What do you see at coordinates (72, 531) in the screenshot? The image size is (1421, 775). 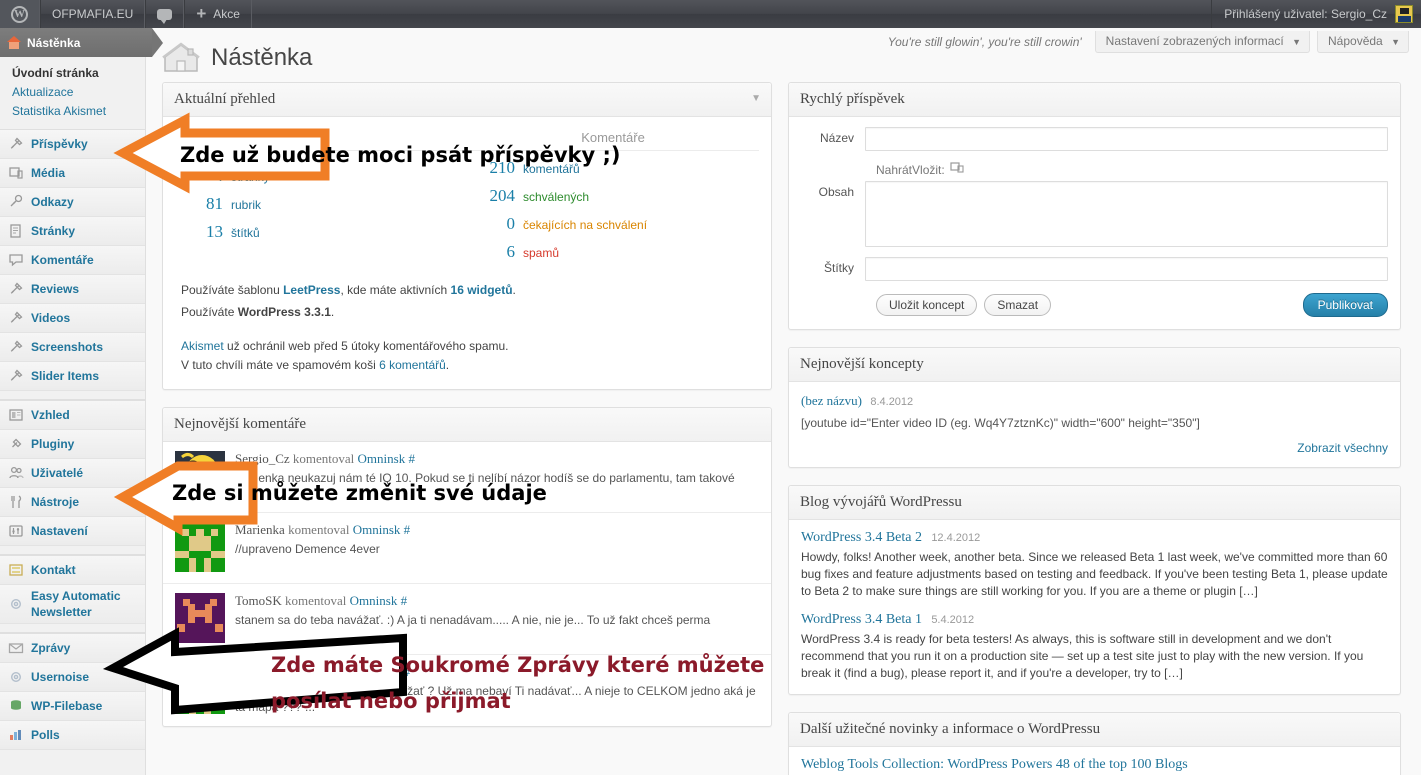 I see `sidebar-item-nastaveni: Nastavení` at bounding box center [72, 531].